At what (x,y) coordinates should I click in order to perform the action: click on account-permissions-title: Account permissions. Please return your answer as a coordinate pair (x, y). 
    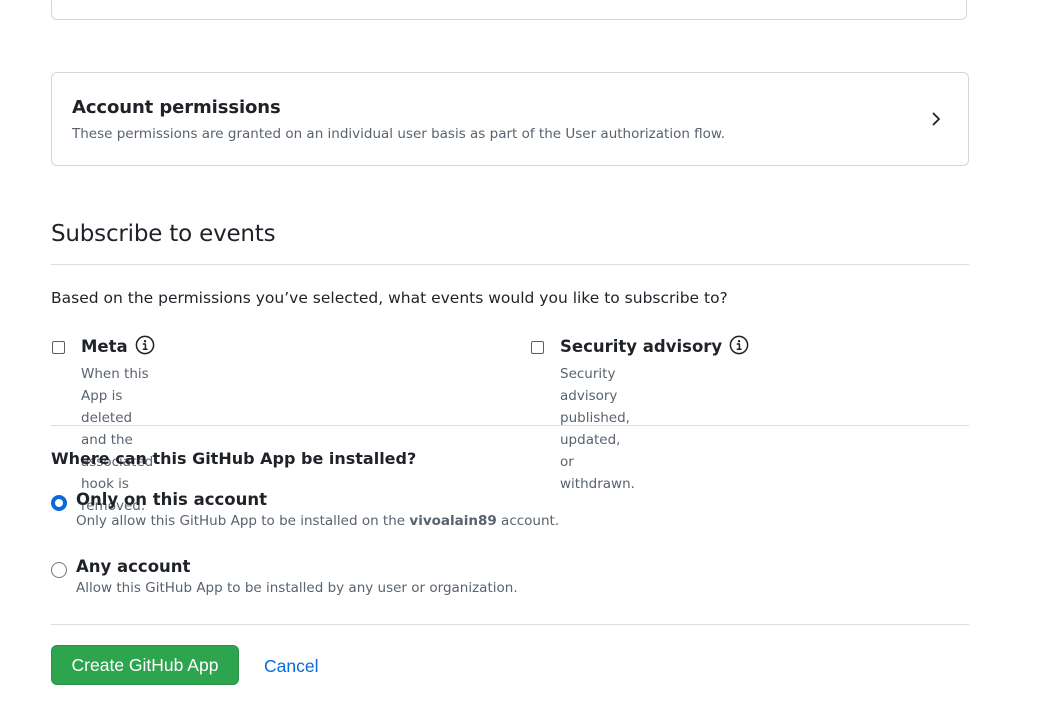
    Looking at the image, I should click on (176, 107).